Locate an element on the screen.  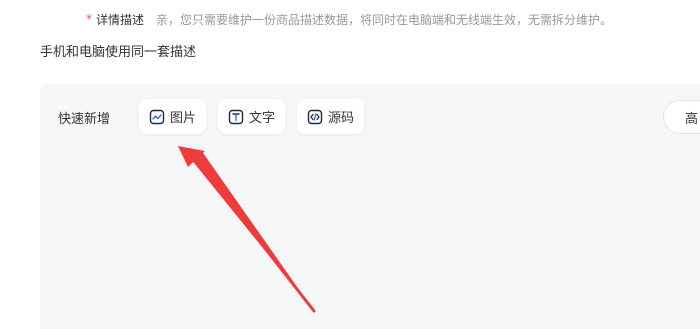
add-source-code-label: 源码 is located at coordinates (341, 118).